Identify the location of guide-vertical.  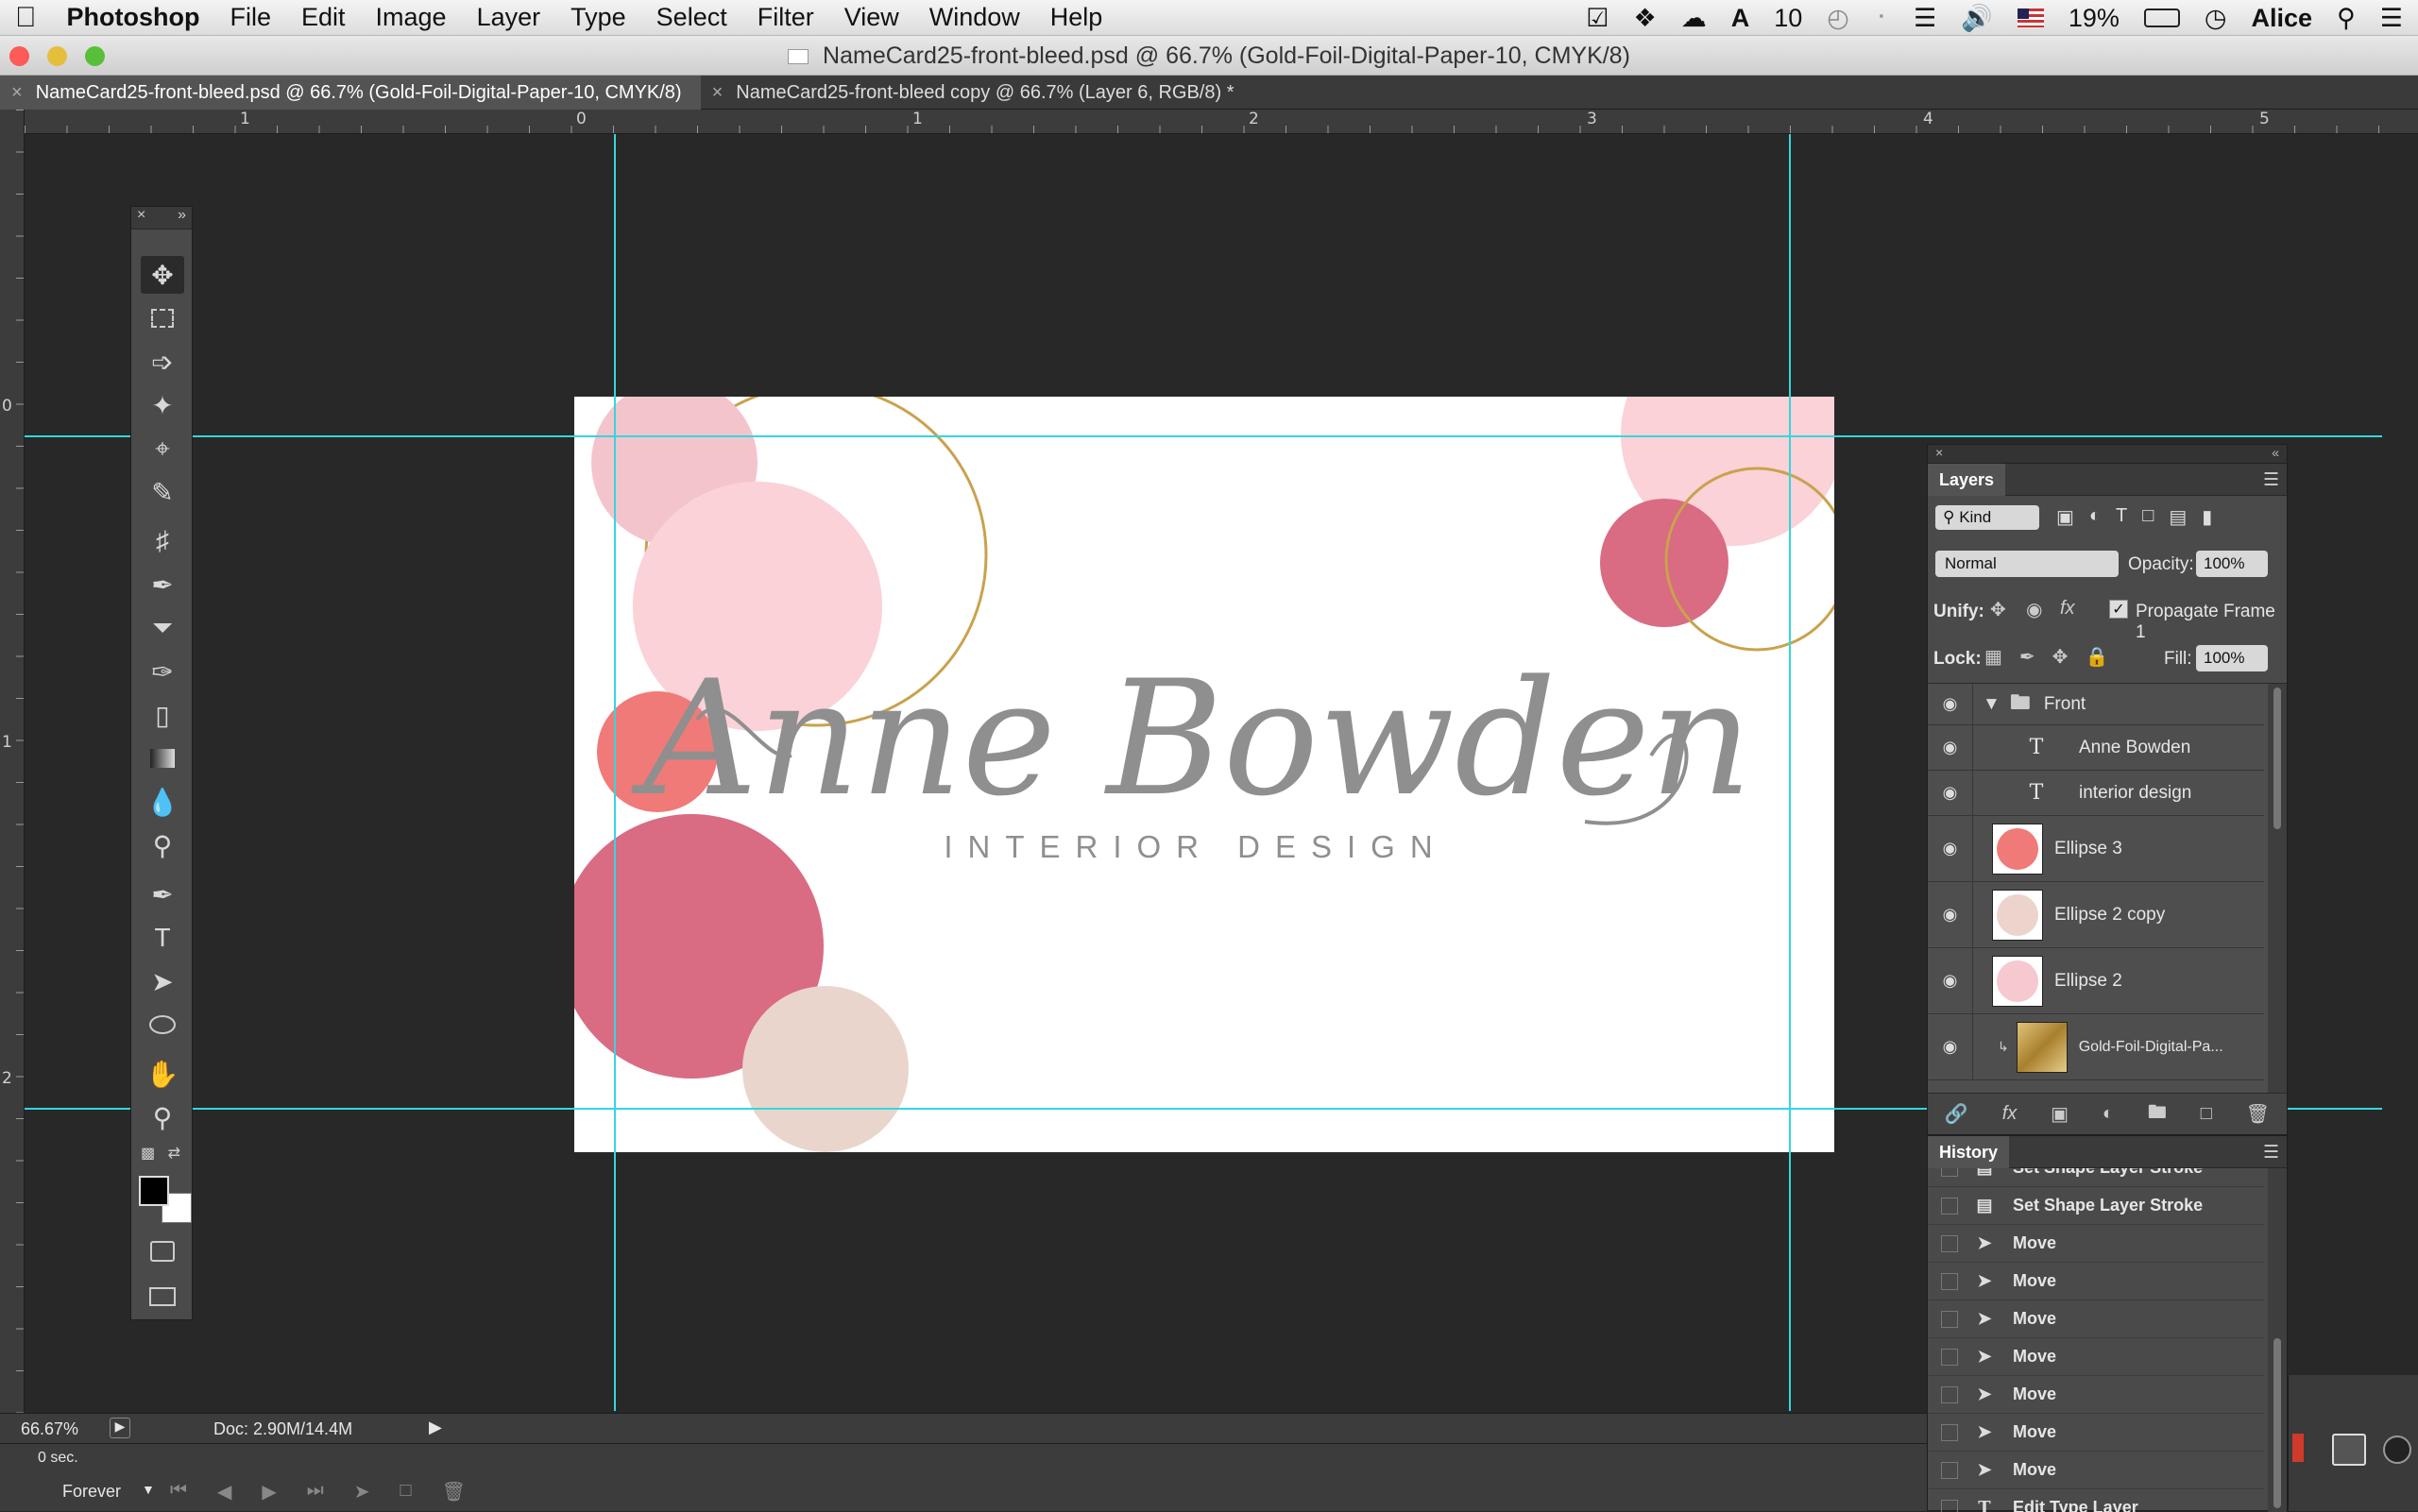
(615, 772).